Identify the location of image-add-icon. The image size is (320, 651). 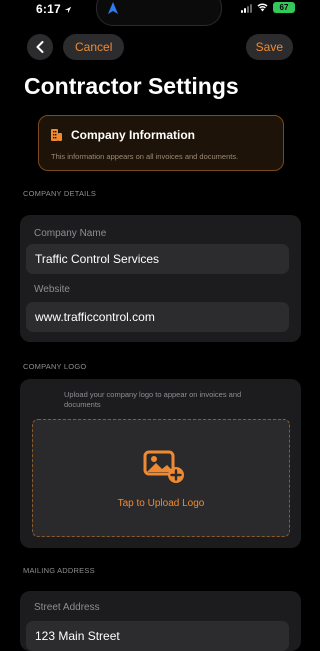
(163, 466).